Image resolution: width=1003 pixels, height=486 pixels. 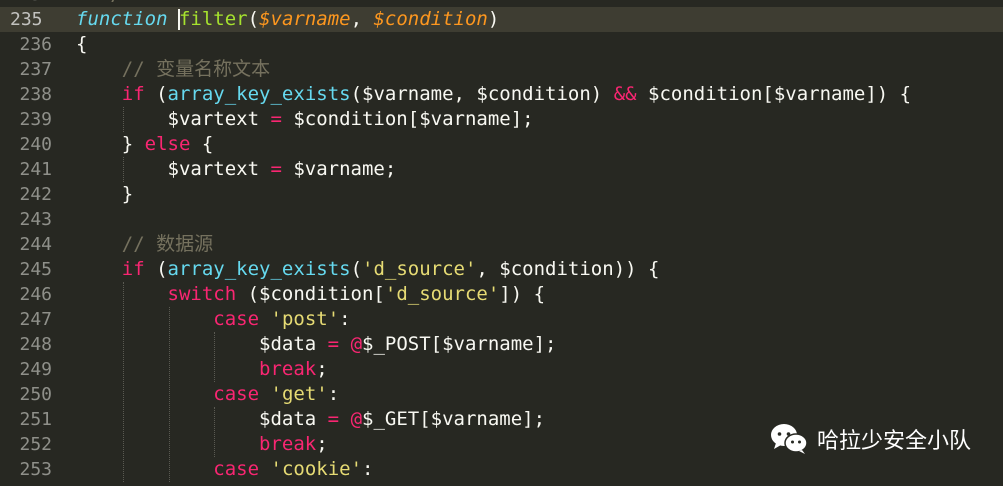 I want to click on code-line: case 'cookie':, so click(x=224, y=469).